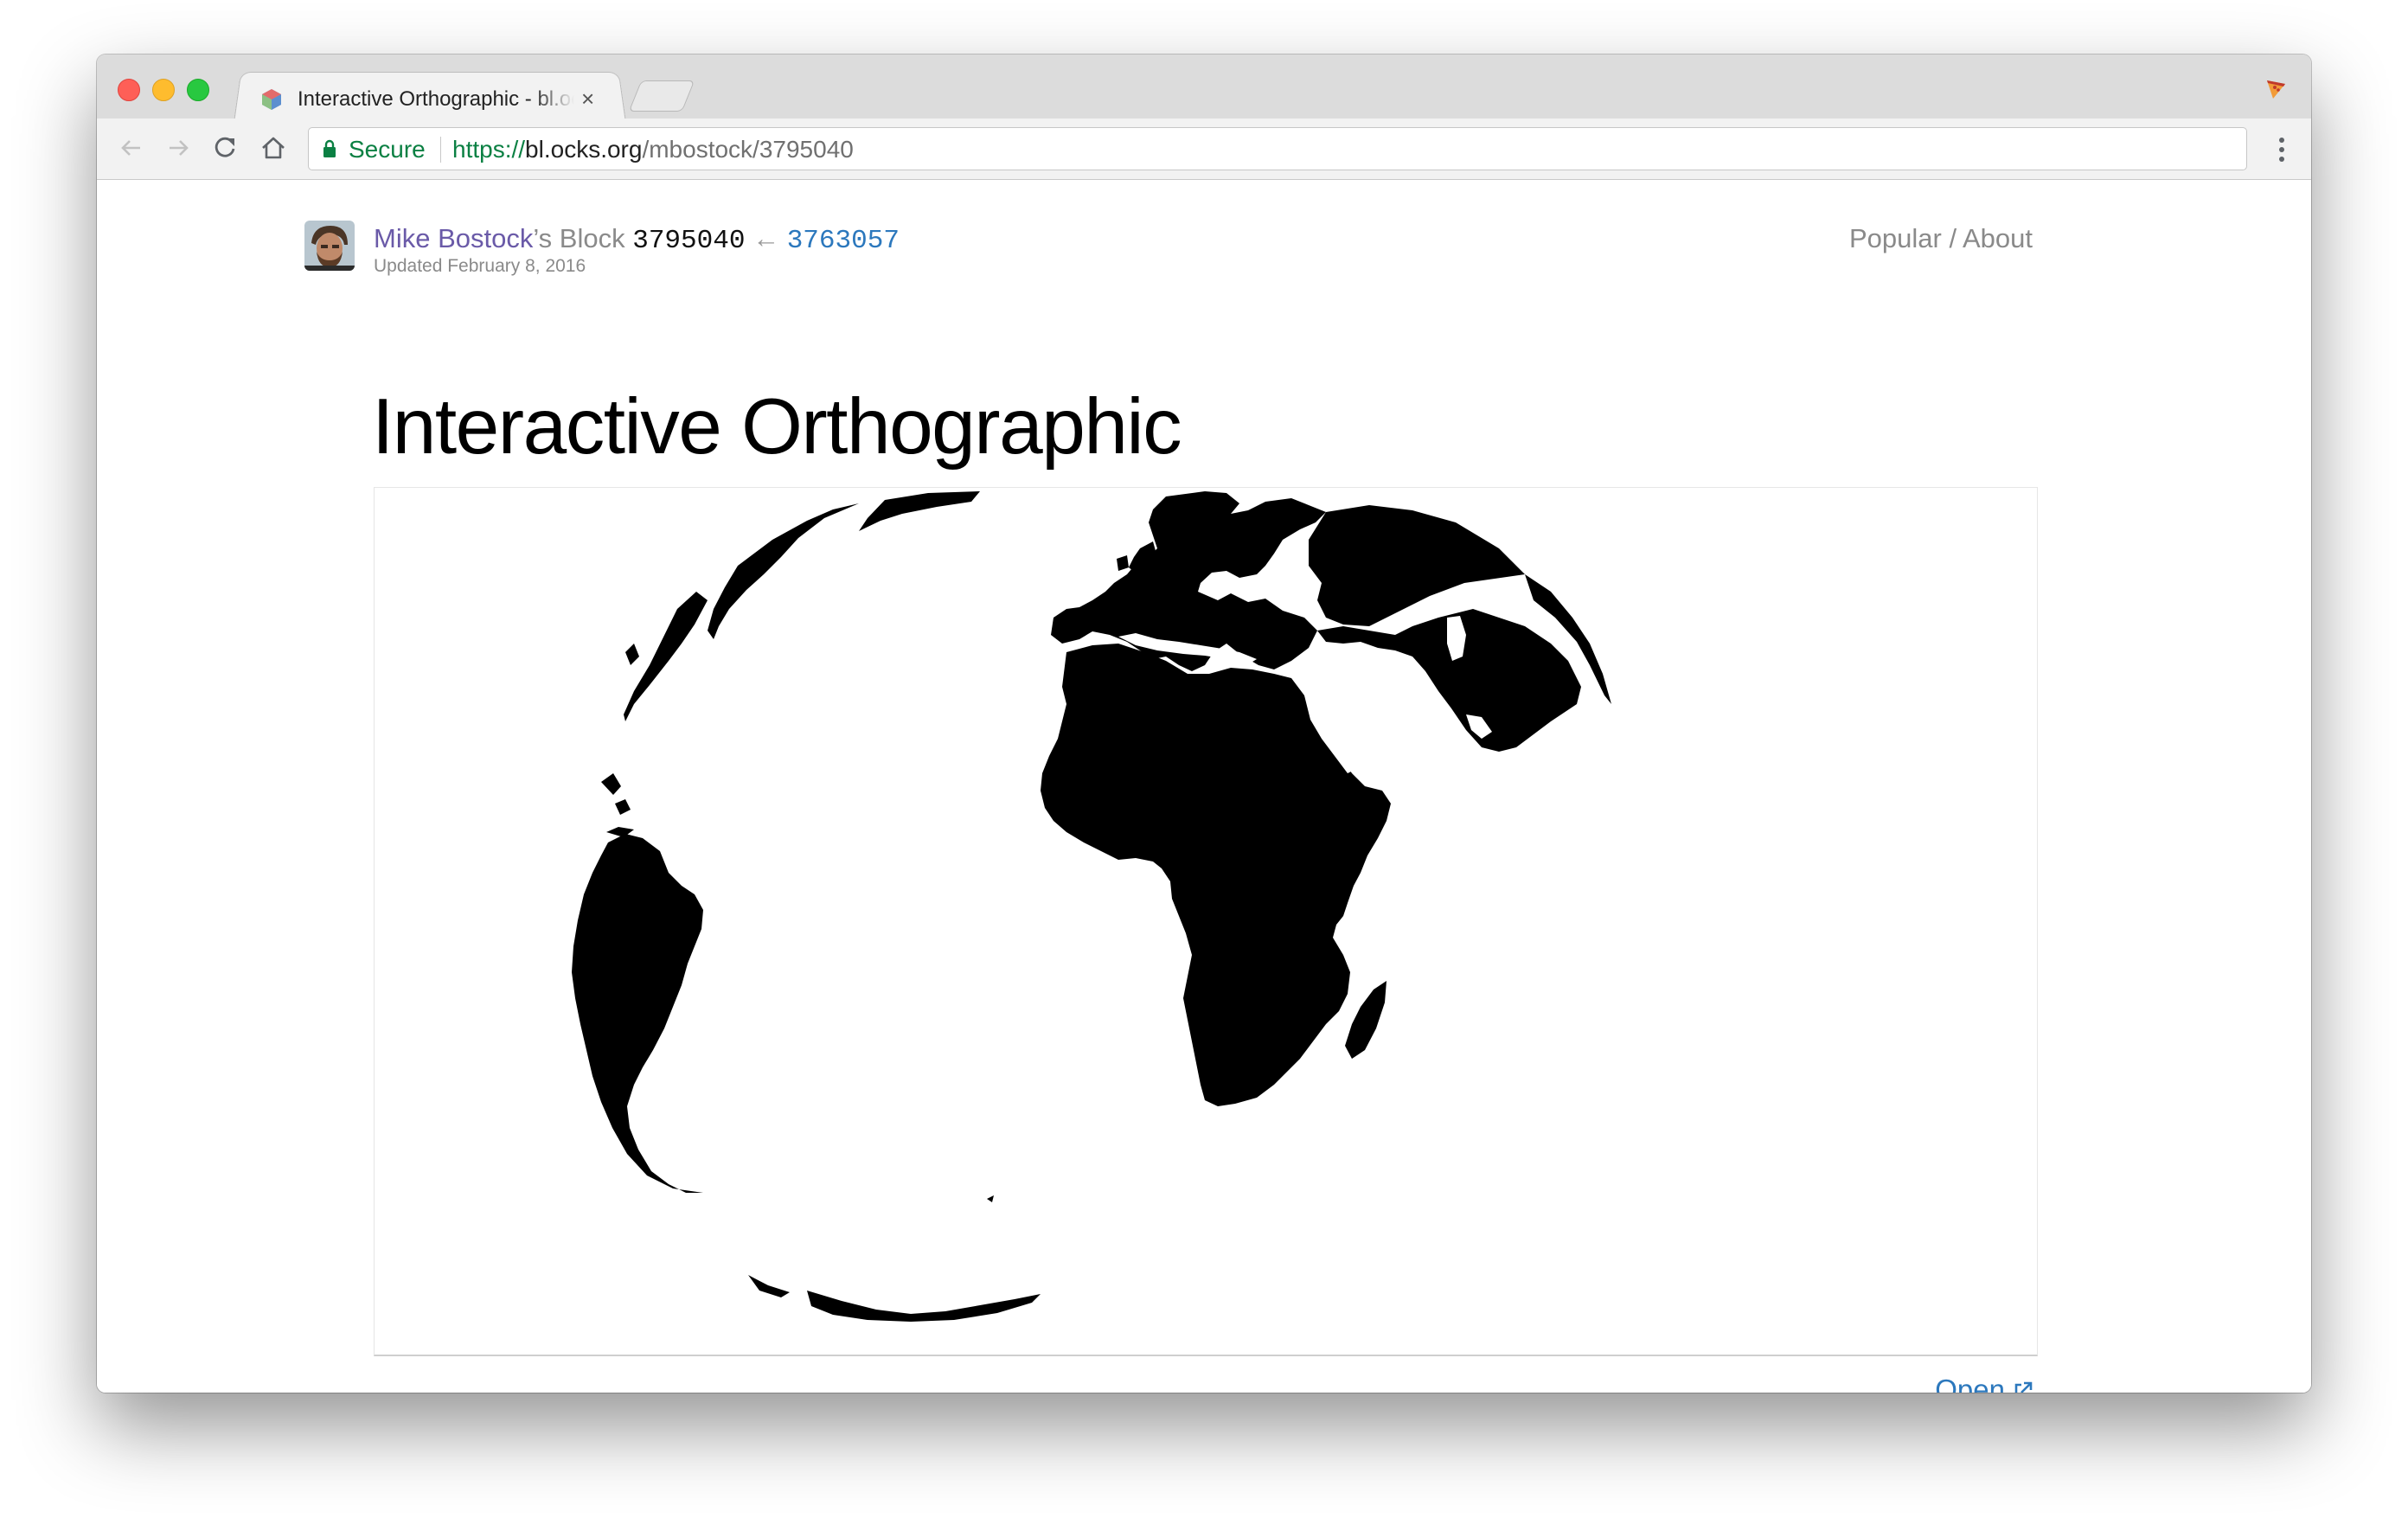 This screenshot has width=2408, height=1531. Describe the element at coordinates (1970, 1383) in the screenshot. I see `open-link-label: Open` at that location.